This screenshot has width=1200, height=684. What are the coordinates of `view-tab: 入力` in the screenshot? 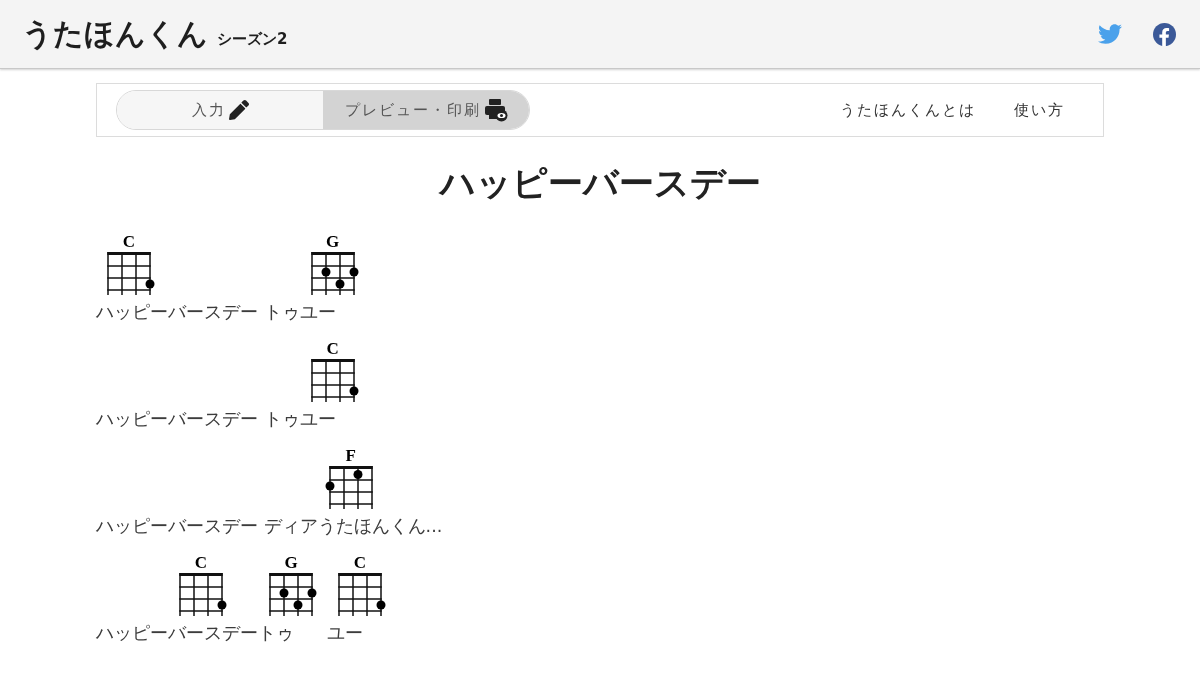 It's located at (220, 110).